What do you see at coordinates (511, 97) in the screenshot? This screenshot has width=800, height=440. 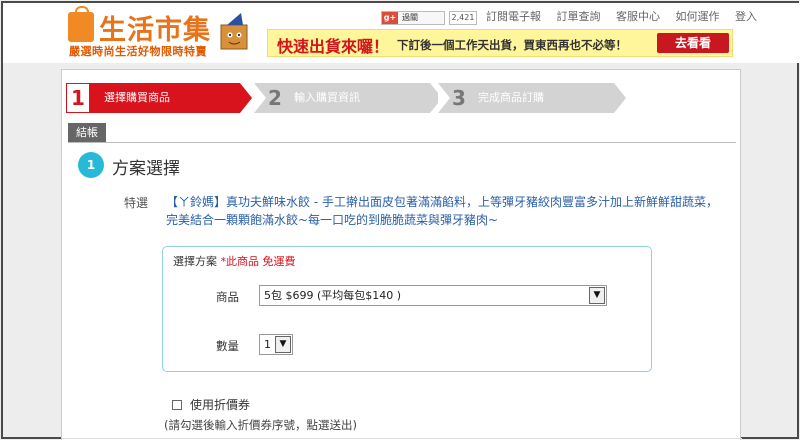 I see `step-3-label: 完成商品訂購` at bounding box center [511, 97].